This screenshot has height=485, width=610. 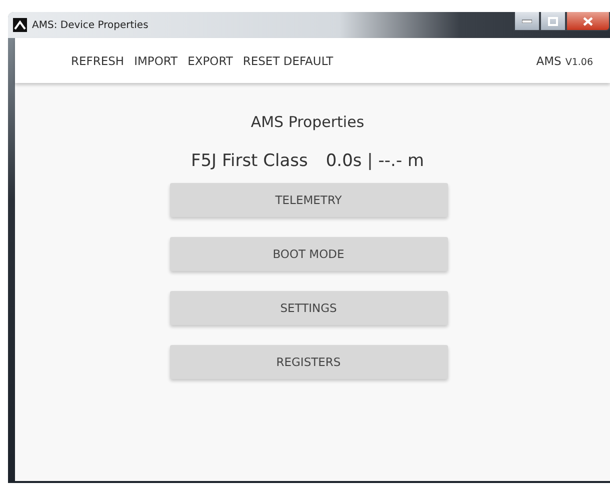 I want to click on brand-label: AMS, so click(x=549, y=61).